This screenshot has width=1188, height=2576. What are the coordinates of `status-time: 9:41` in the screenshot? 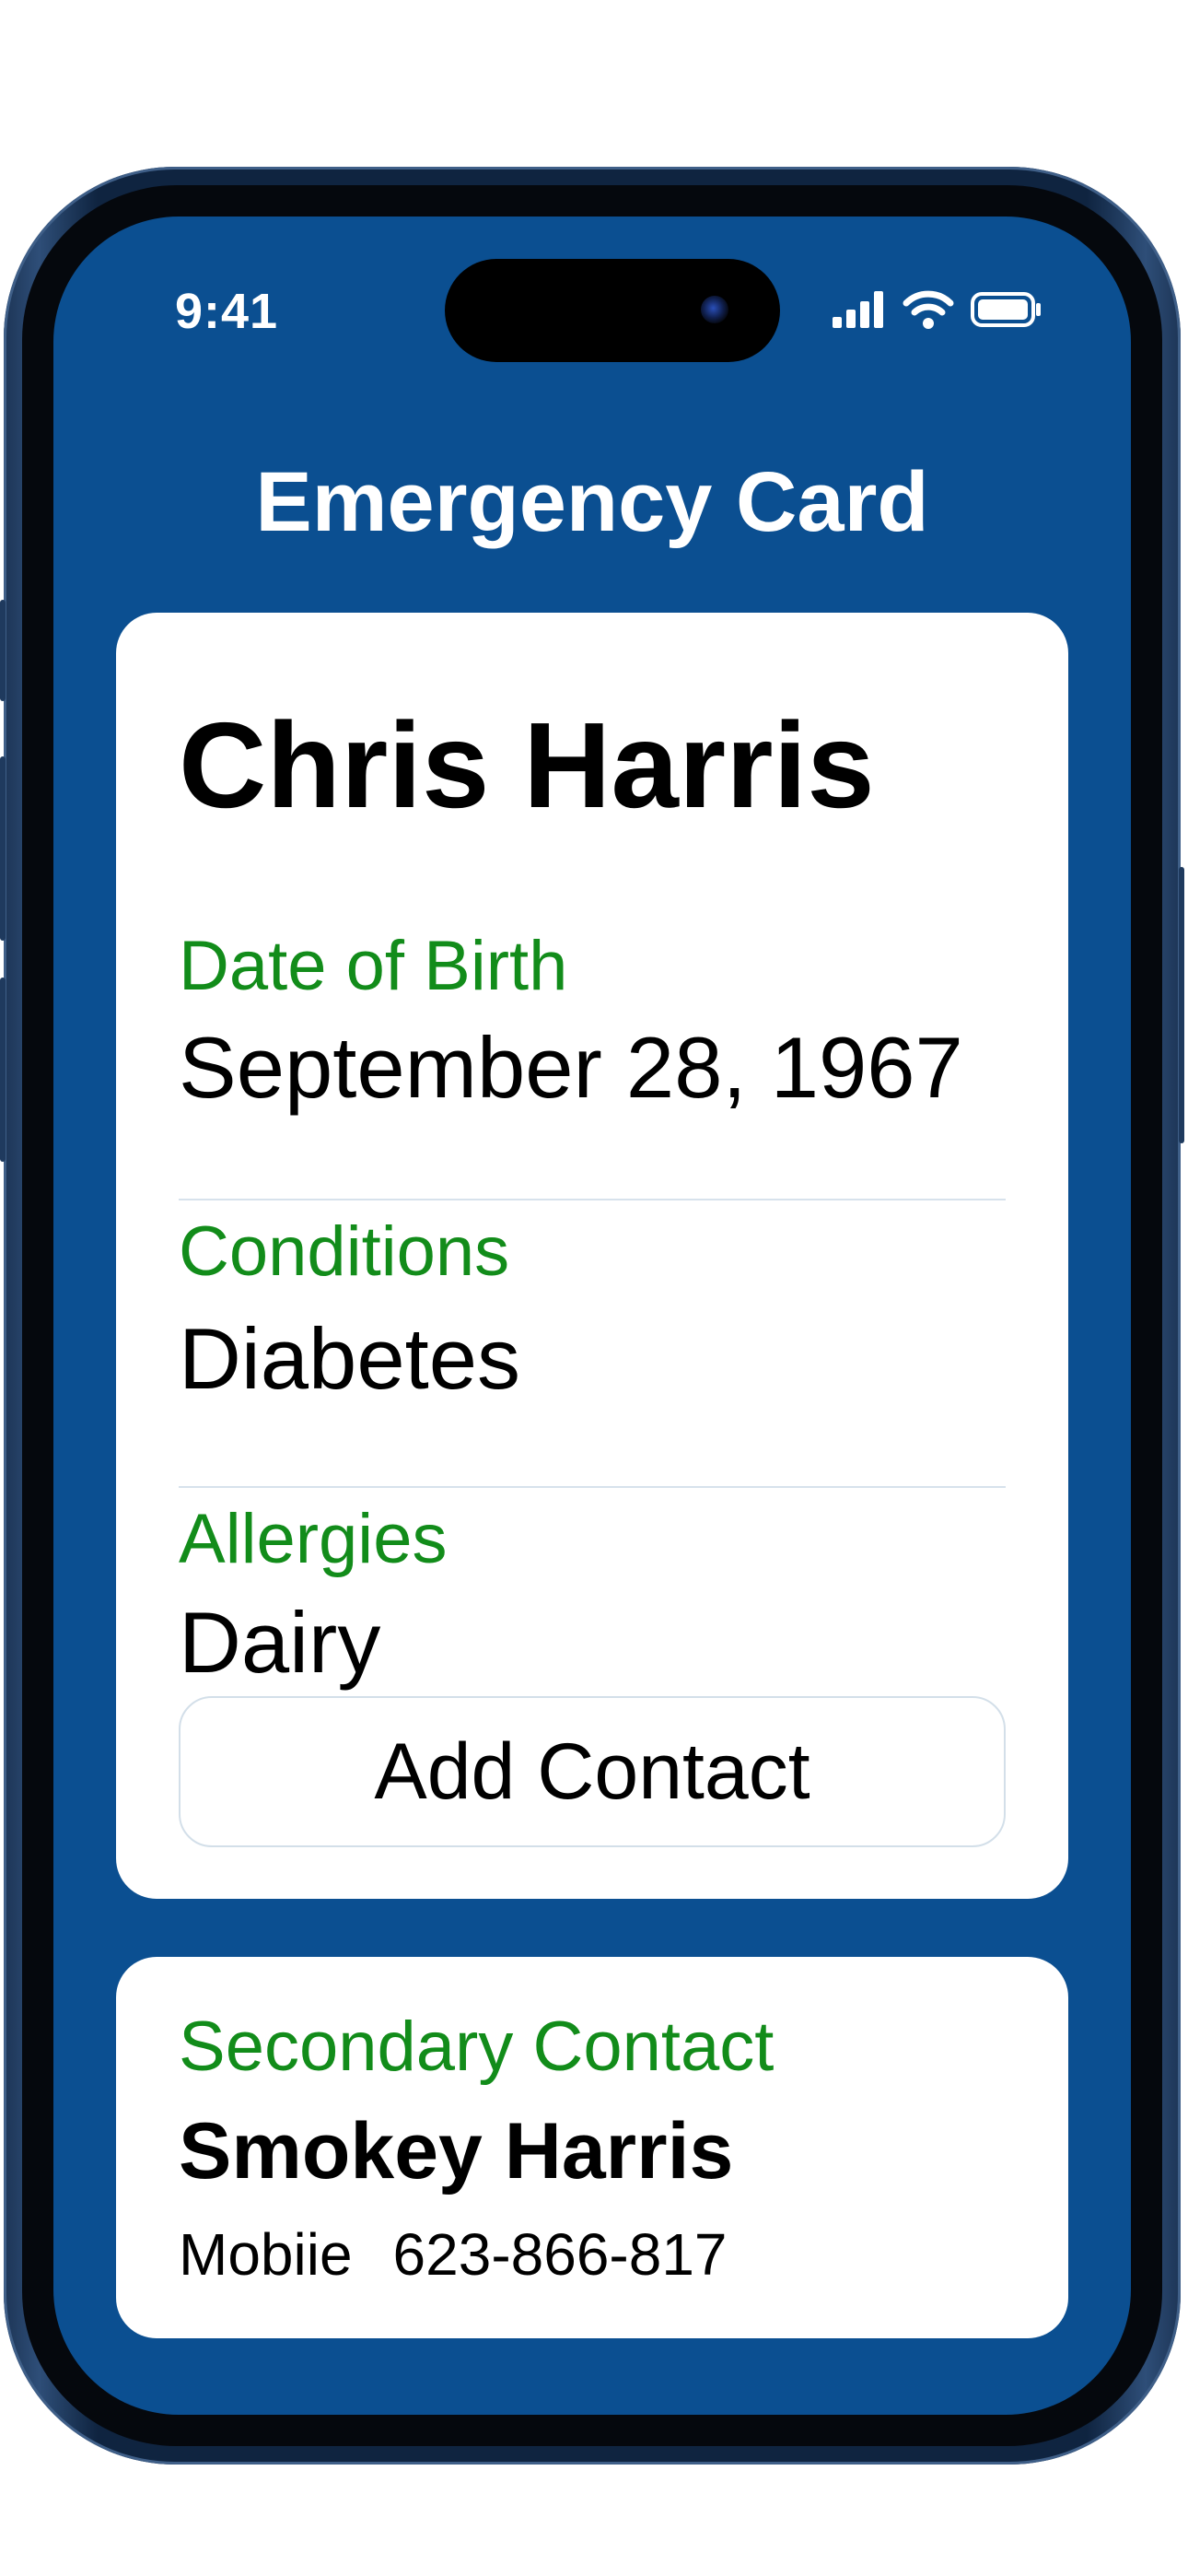 It's located at (227, 311).